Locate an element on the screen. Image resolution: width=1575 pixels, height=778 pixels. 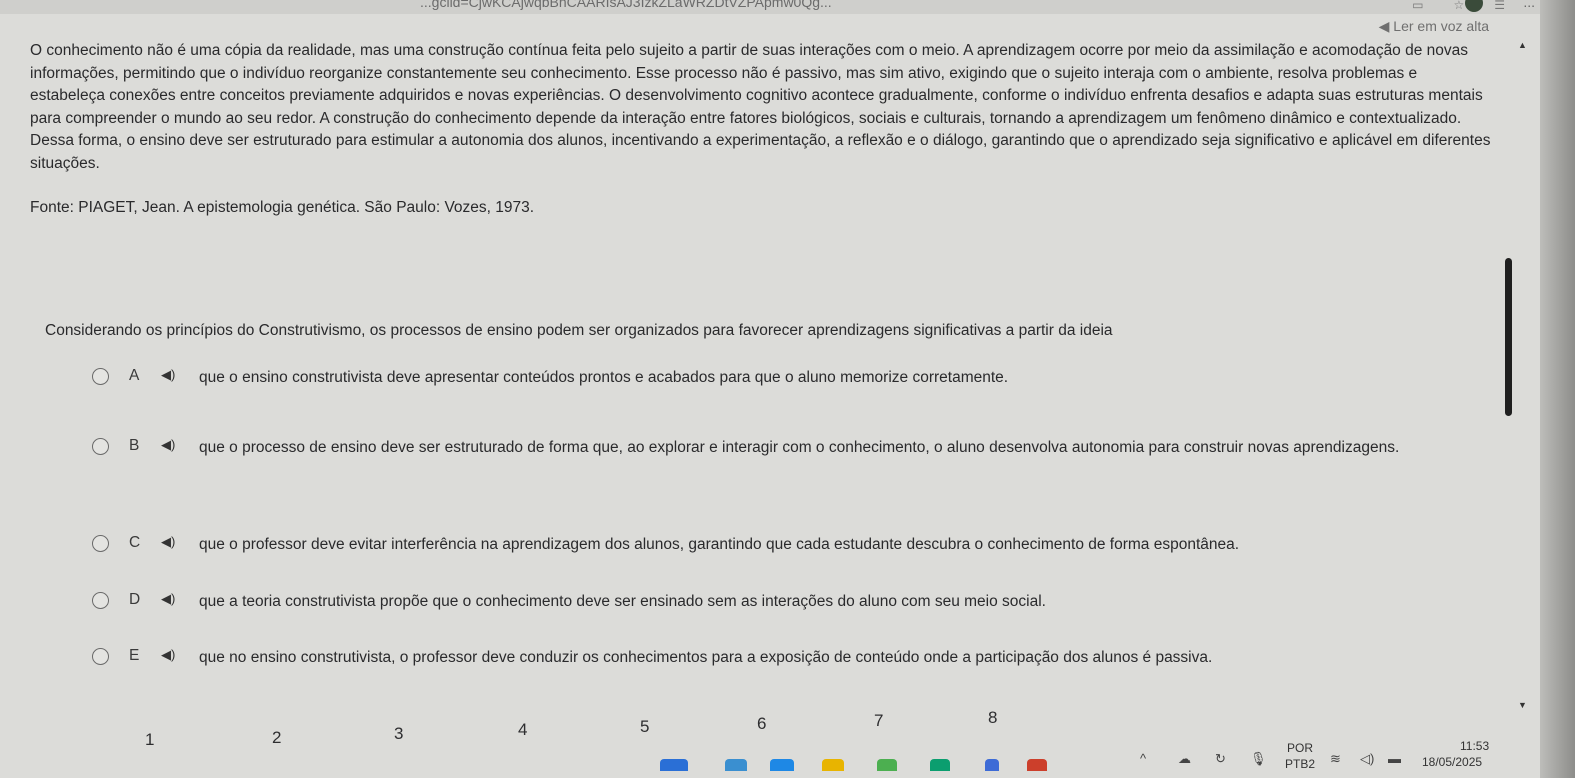
refresh-icon: ↻ is located at coordinates (1220, 759).